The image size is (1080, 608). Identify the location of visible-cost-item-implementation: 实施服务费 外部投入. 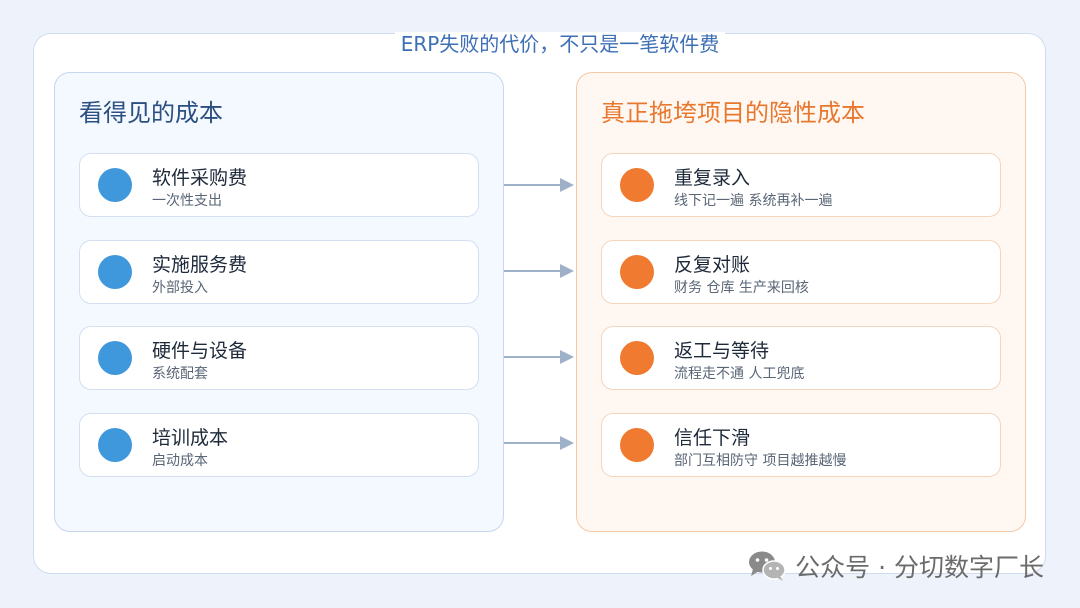
(279, 272).